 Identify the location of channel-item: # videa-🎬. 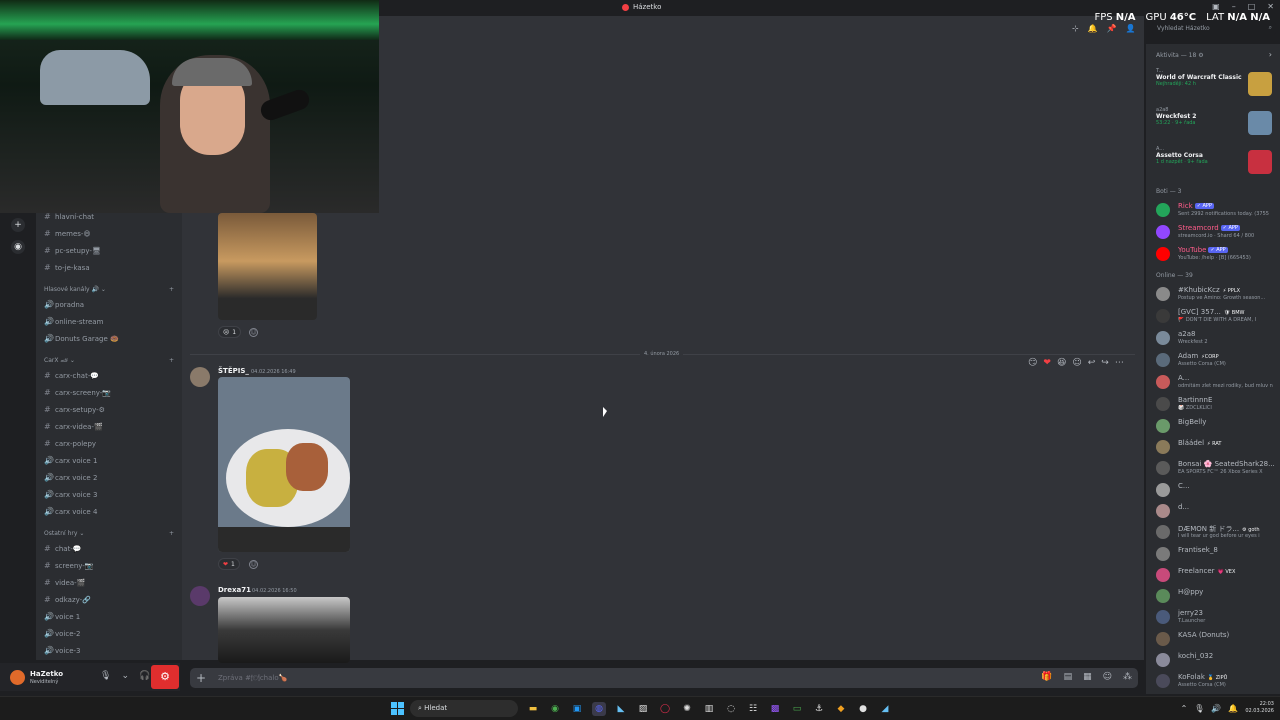
(64, 582).